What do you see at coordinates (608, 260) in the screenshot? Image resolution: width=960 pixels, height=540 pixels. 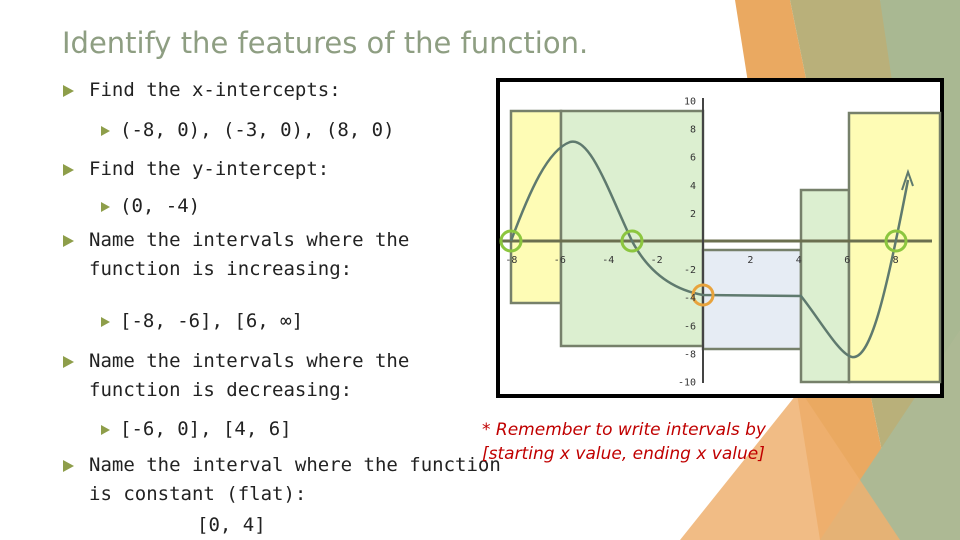 I see `x-tick-label: -4` at bounding box center [608, 260].